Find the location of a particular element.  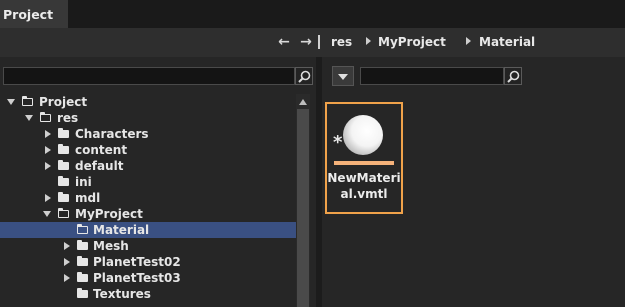

tree-item-mdl: mdl is located at coordinates (148, 198).